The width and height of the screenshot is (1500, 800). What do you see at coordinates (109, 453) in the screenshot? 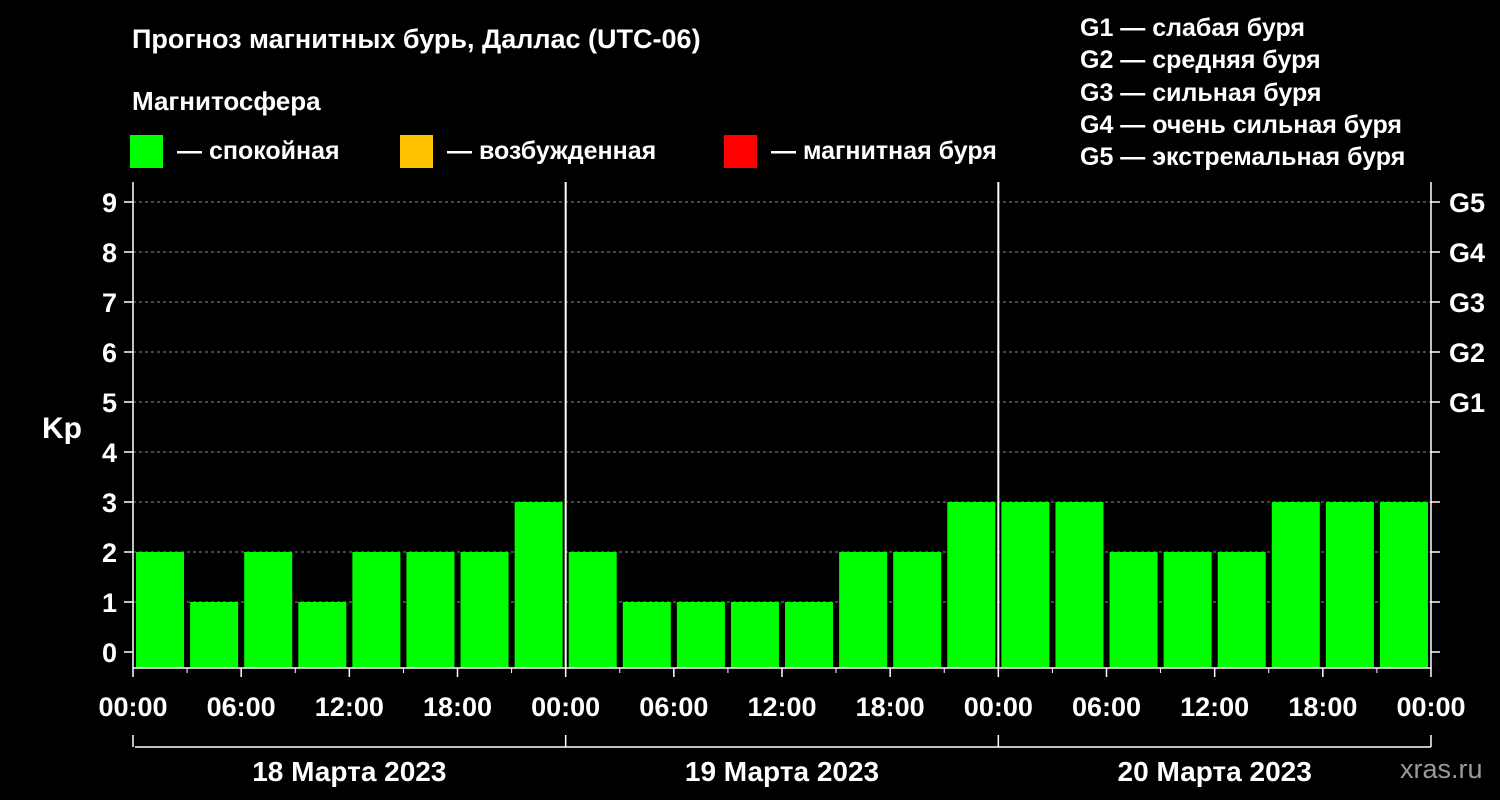
I see `y-tick-label: 4` at bounding box center [109, 453].